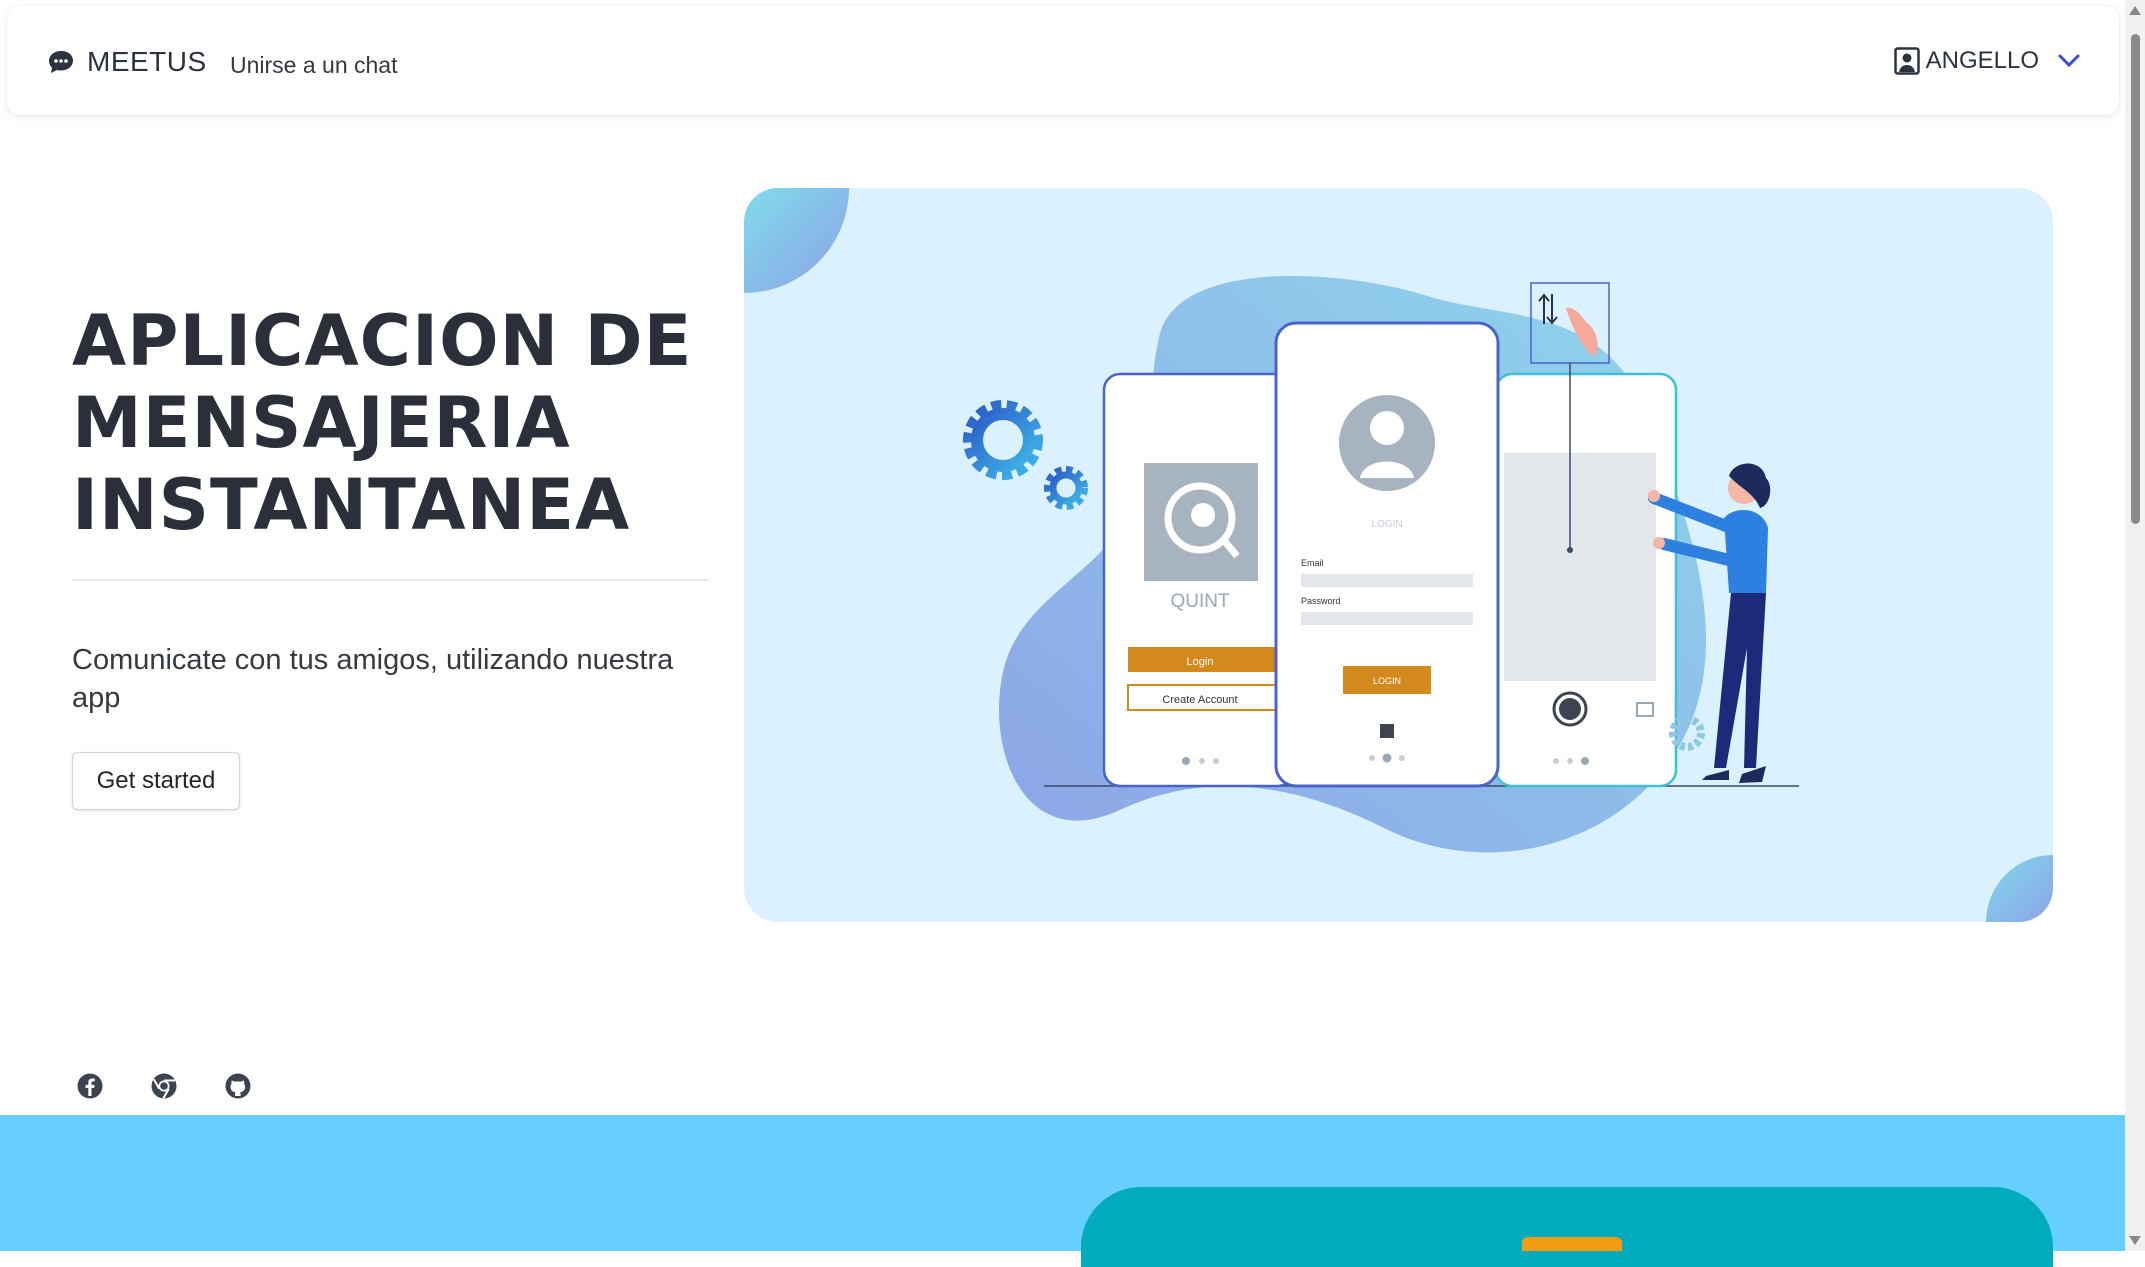 Image resolution: width=2145 pixels, height=1267 pixels. What do you see at coordinates (1199, 700) in the screenshot?
I see `illustration-create-account-label: Create Account` at bounding box center [1199, 700].